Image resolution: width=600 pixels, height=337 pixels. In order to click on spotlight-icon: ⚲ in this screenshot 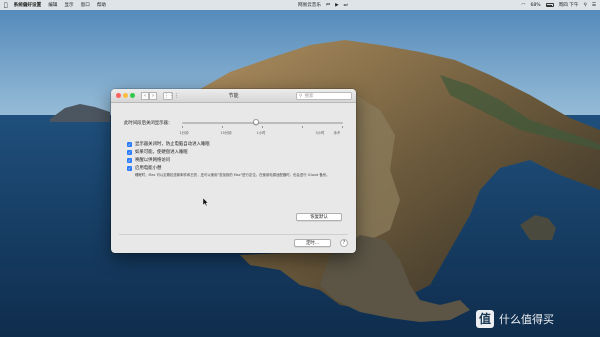, I will do `click(585, 5)`.